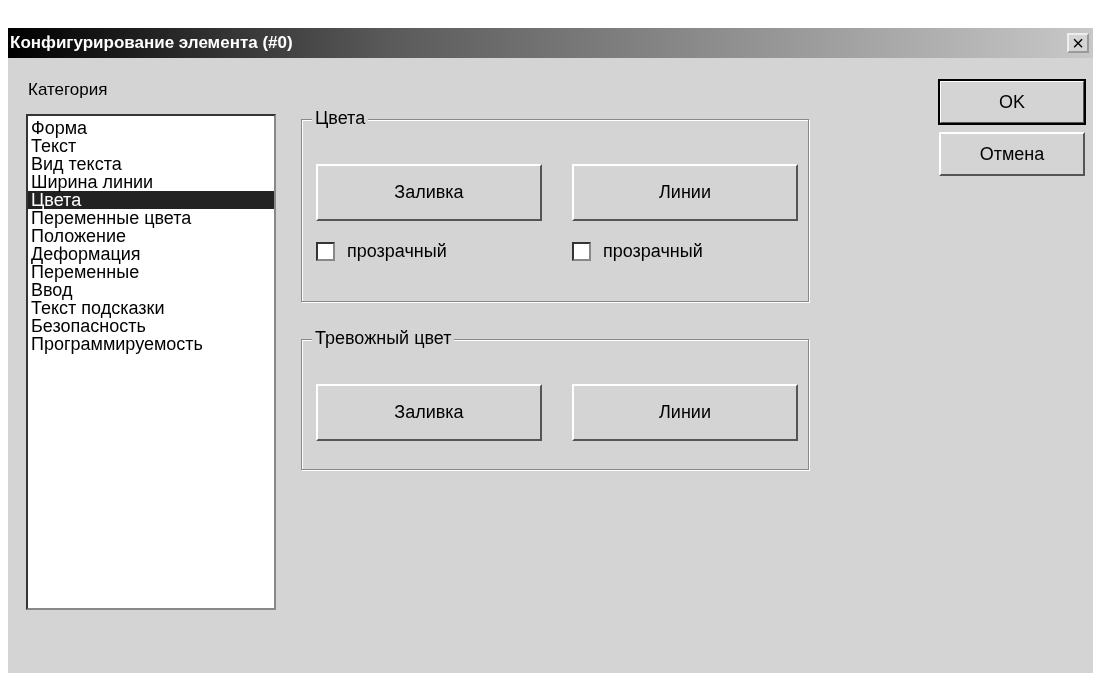 This screenshot has width=1093, height=673. What do you see at coordinates (151, 182) in the screenshot?
I see `list-item: Ширина линии` at bounding box center [151, 182].